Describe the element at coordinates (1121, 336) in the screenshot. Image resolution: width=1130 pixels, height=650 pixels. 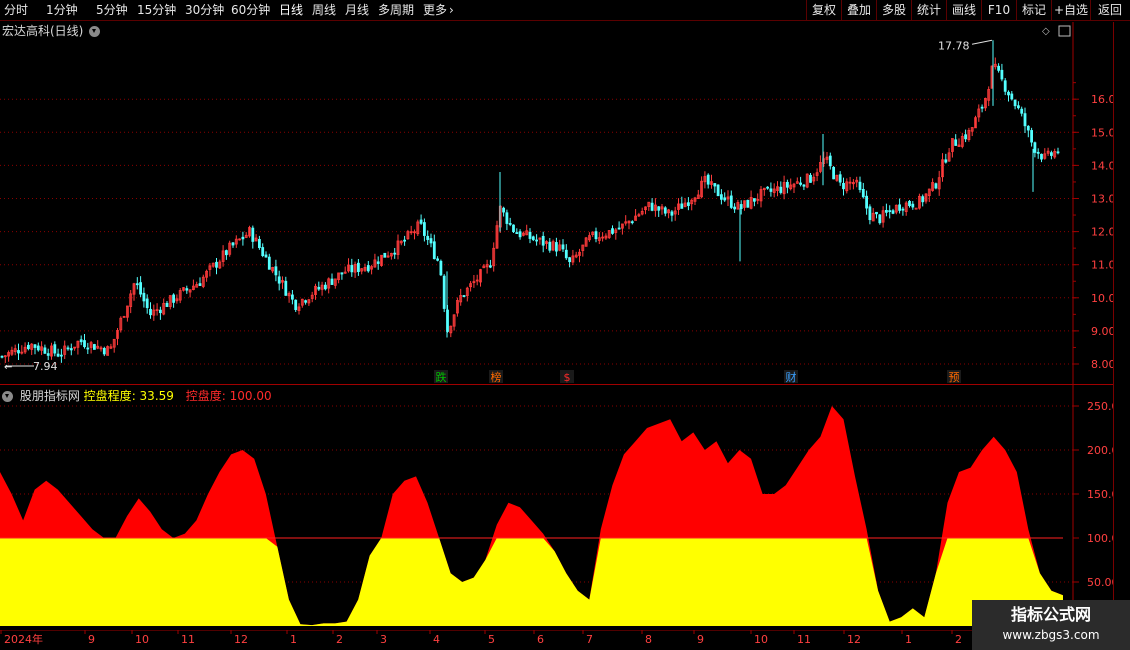
I see `right-side-panel` at that location.